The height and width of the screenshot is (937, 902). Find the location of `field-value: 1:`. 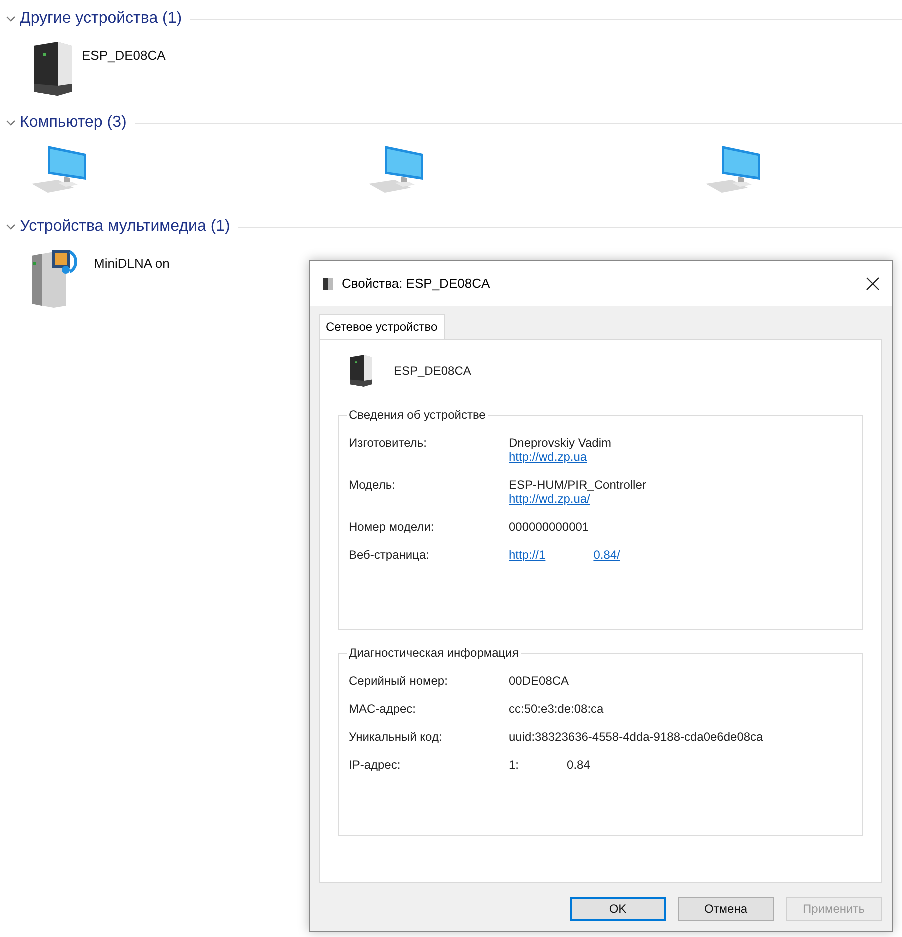

field-value: 1: is located at coordinates (514, 765).